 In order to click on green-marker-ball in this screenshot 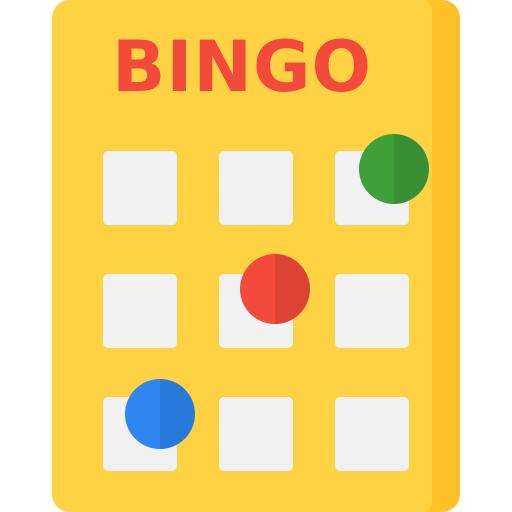, I will do `click(394, 169)`.